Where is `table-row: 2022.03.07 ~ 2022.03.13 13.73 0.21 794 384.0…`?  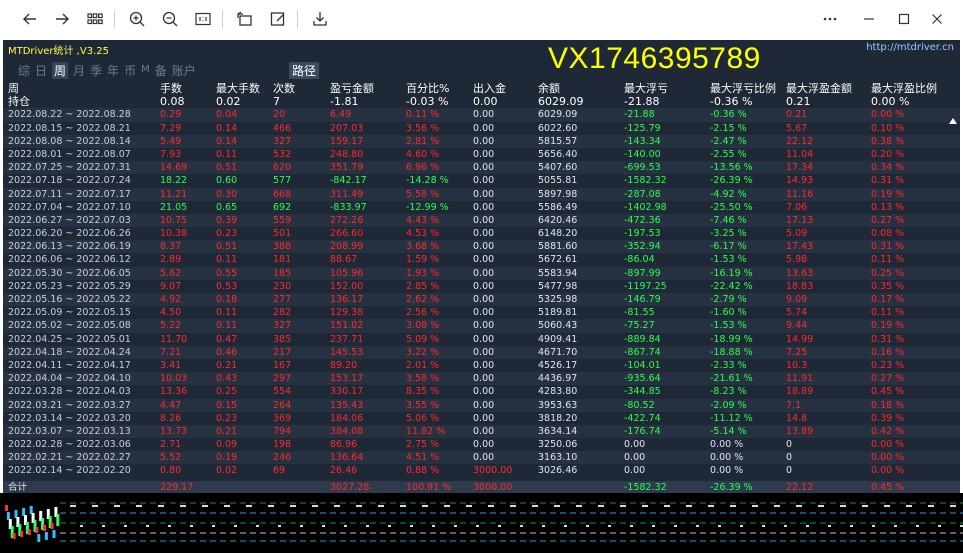 table-row: 2022.03.07 ~ 2022.03.13 13.73 0.21 794 384.0… is located at coordinates (481, 431).